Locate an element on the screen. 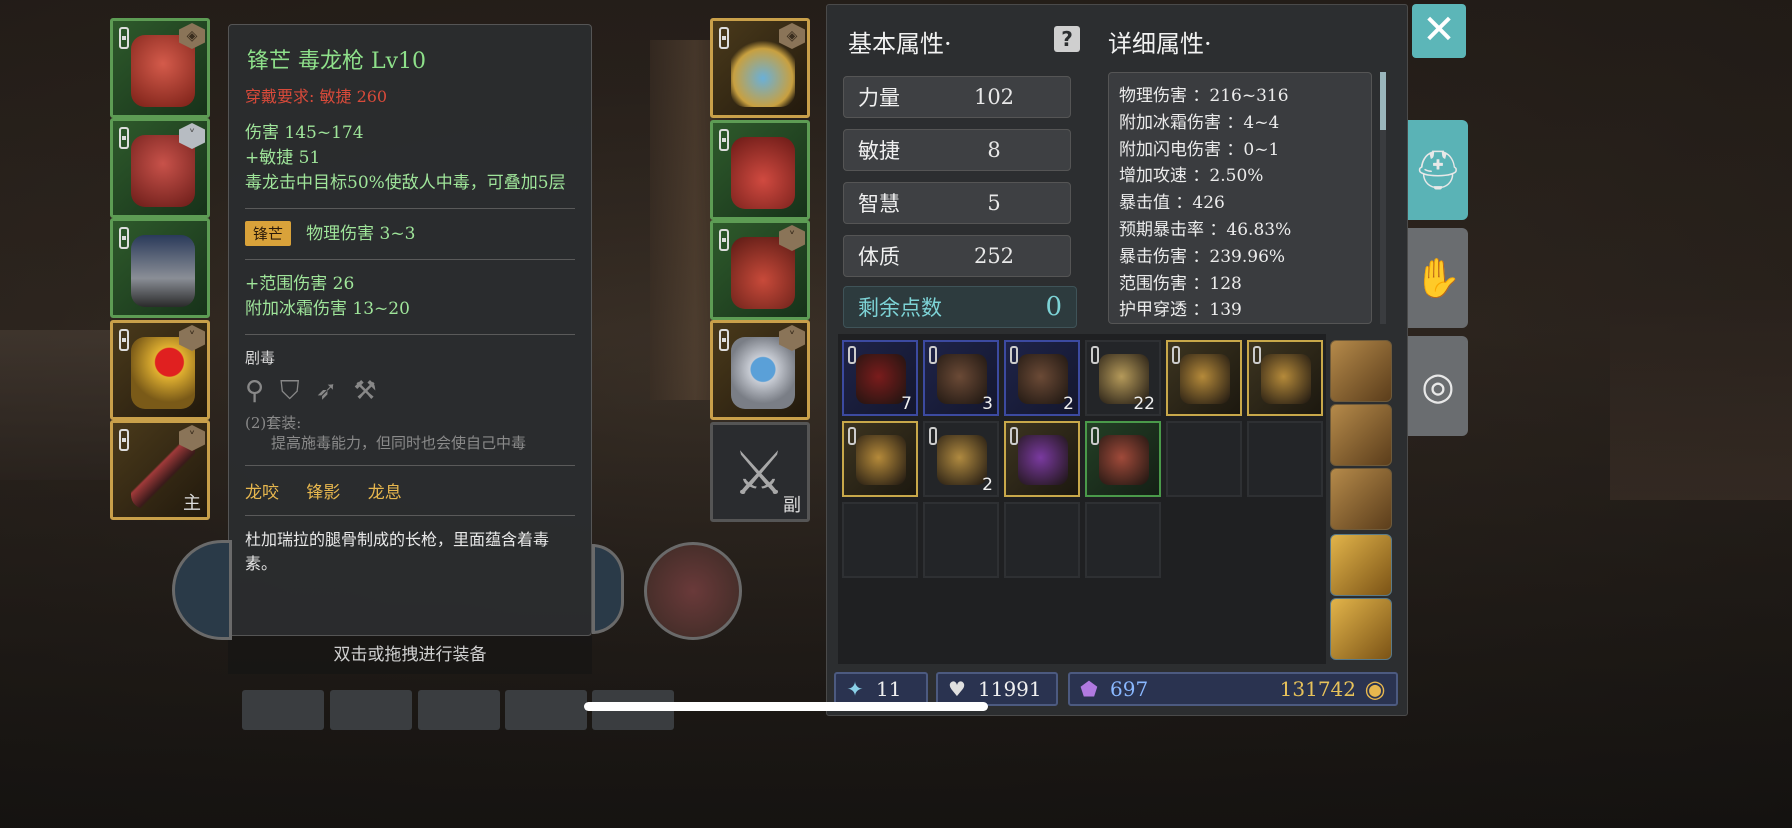 This screenshot has width=1792, height=828. gloves-icon: ✋ is located at coordinates (1438, 277).